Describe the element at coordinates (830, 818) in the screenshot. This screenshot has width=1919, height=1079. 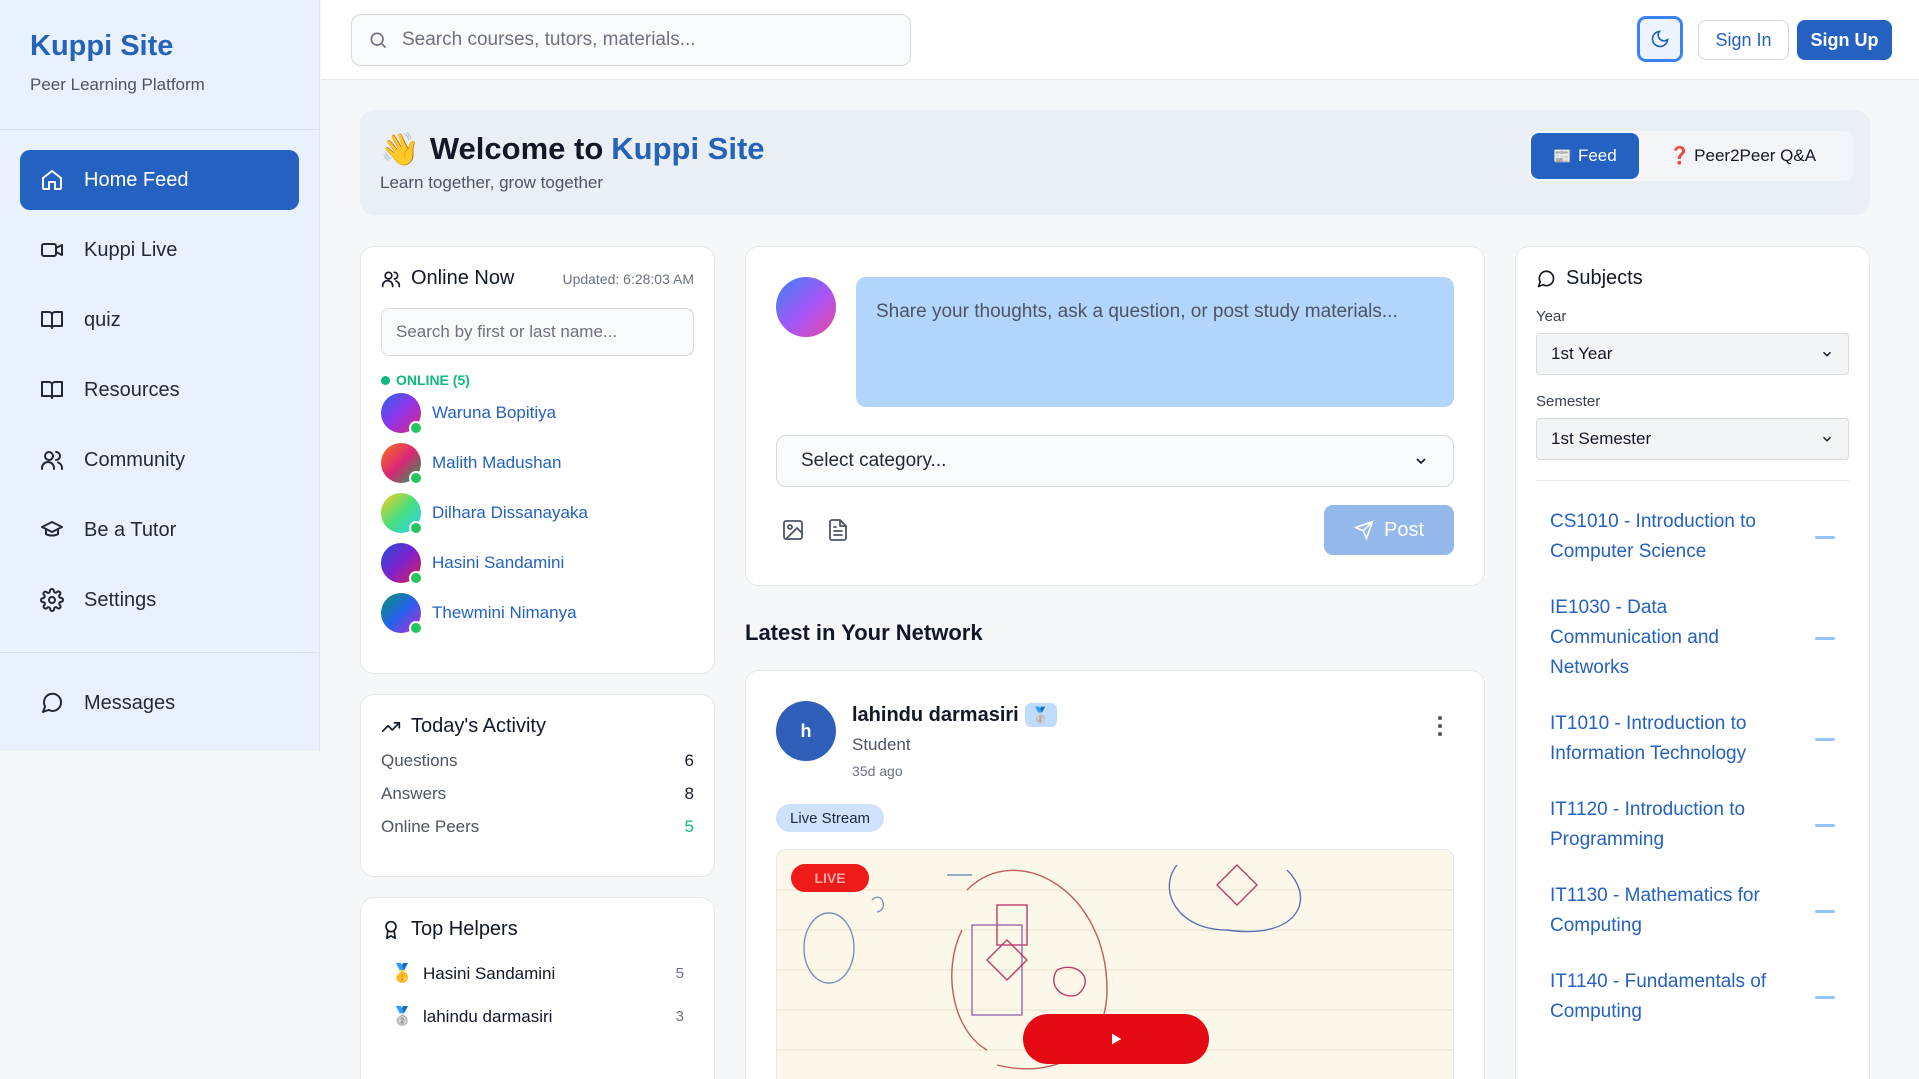
I see `post-category-badge: Live Stream` at that location.